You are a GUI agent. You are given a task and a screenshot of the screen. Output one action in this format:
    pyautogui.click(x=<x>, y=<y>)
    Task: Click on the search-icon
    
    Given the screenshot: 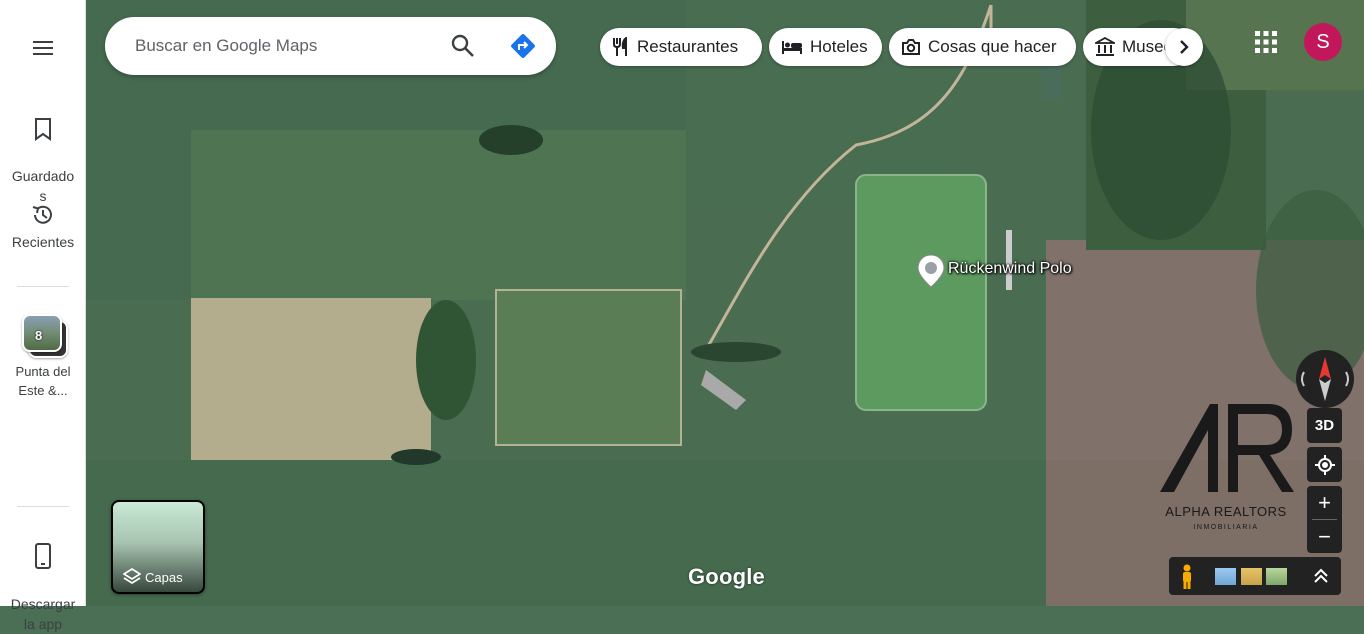 What is the action you would take?
    pyautogui.click(x=463, y=46)
    